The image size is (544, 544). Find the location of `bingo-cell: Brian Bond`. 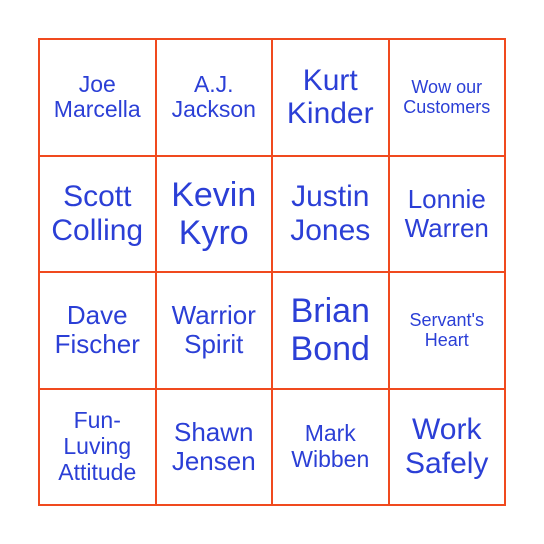

bingo-cell: Brian Bond is located at coordinates (330, 330).